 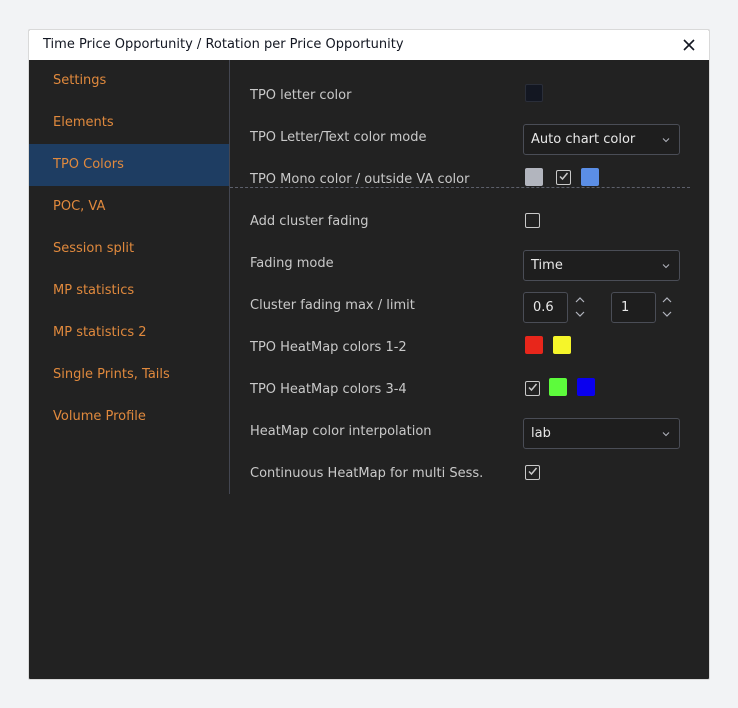 I want to click on tpo-letter-color-label: TPO letter color, so click(x=301, y=95).